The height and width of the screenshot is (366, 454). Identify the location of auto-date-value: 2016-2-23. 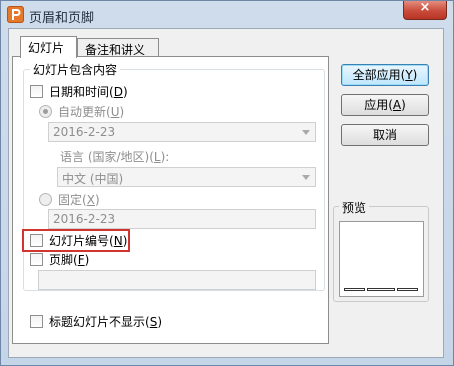
(84, 132).